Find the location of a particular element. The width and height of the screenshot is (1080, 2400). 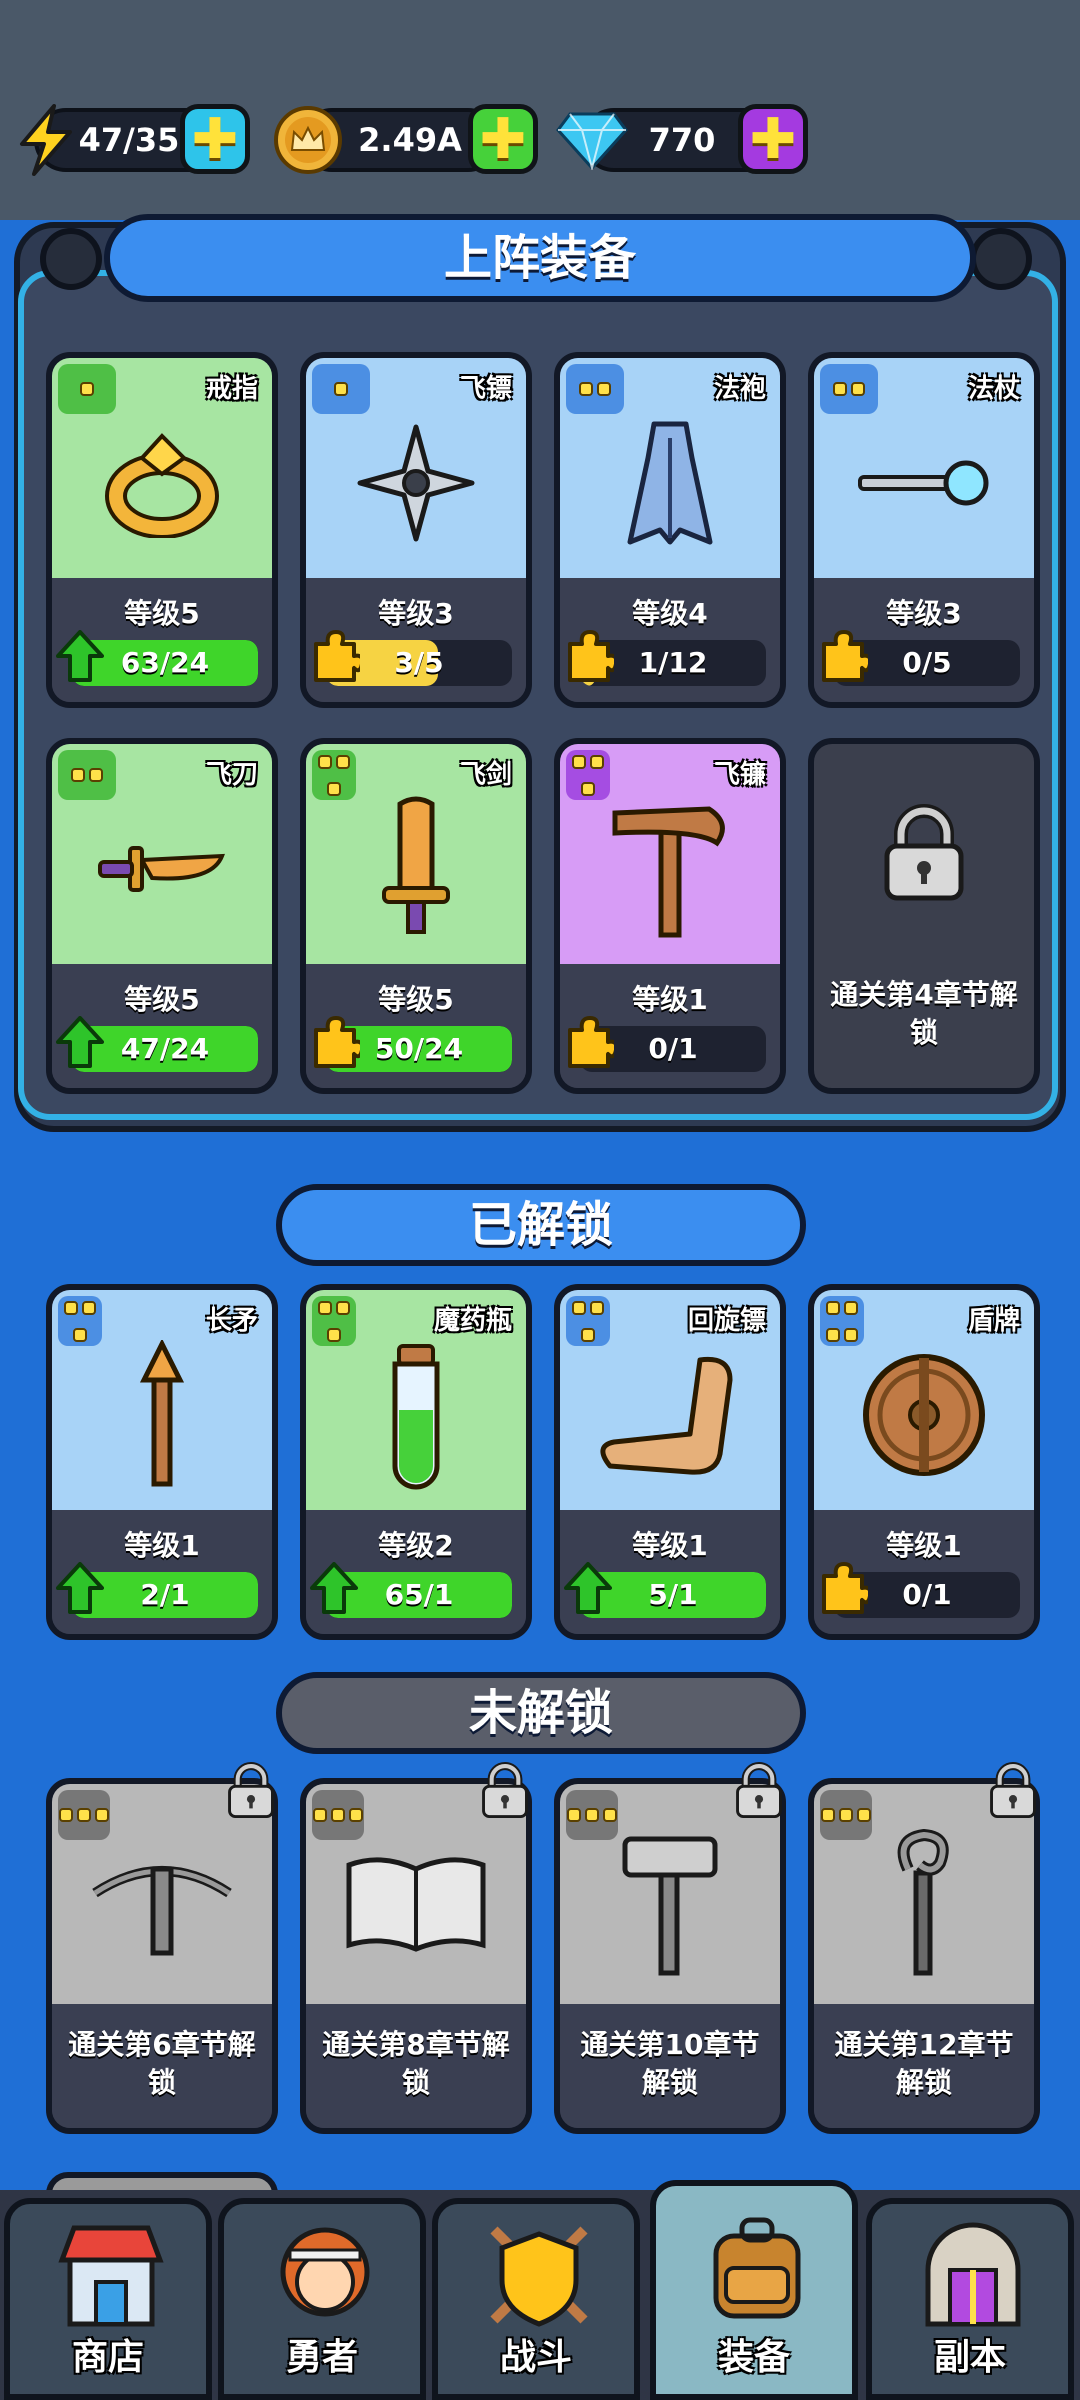

card-art: 回旋镖 is located at coordinates (670, 1400).